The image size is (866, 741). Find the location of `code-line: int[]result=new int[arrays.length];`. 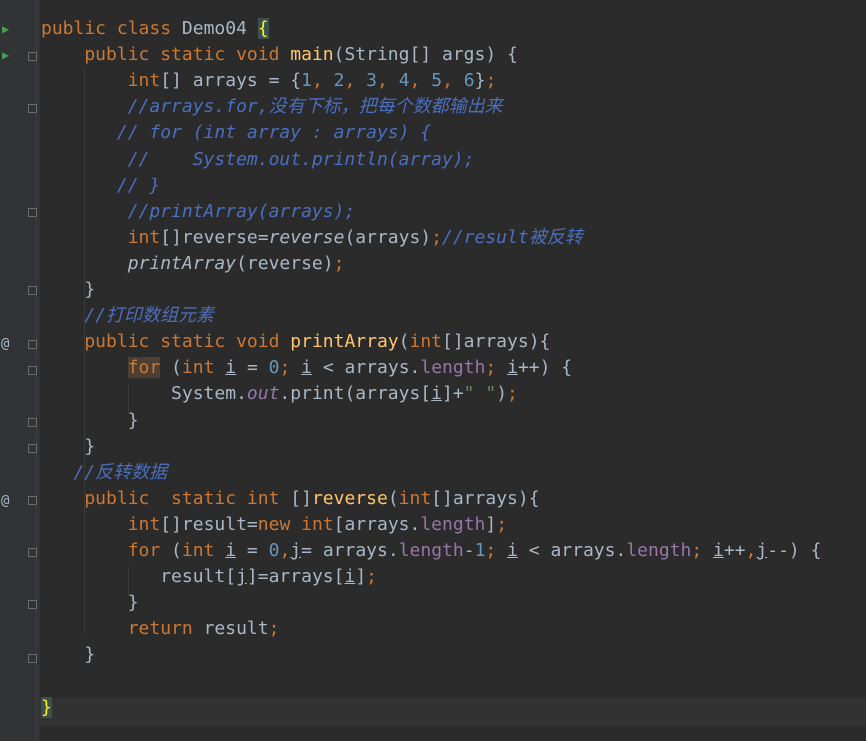

code-line: int[]result=new int[arrays.length]; is located at coordinates (274, 525).